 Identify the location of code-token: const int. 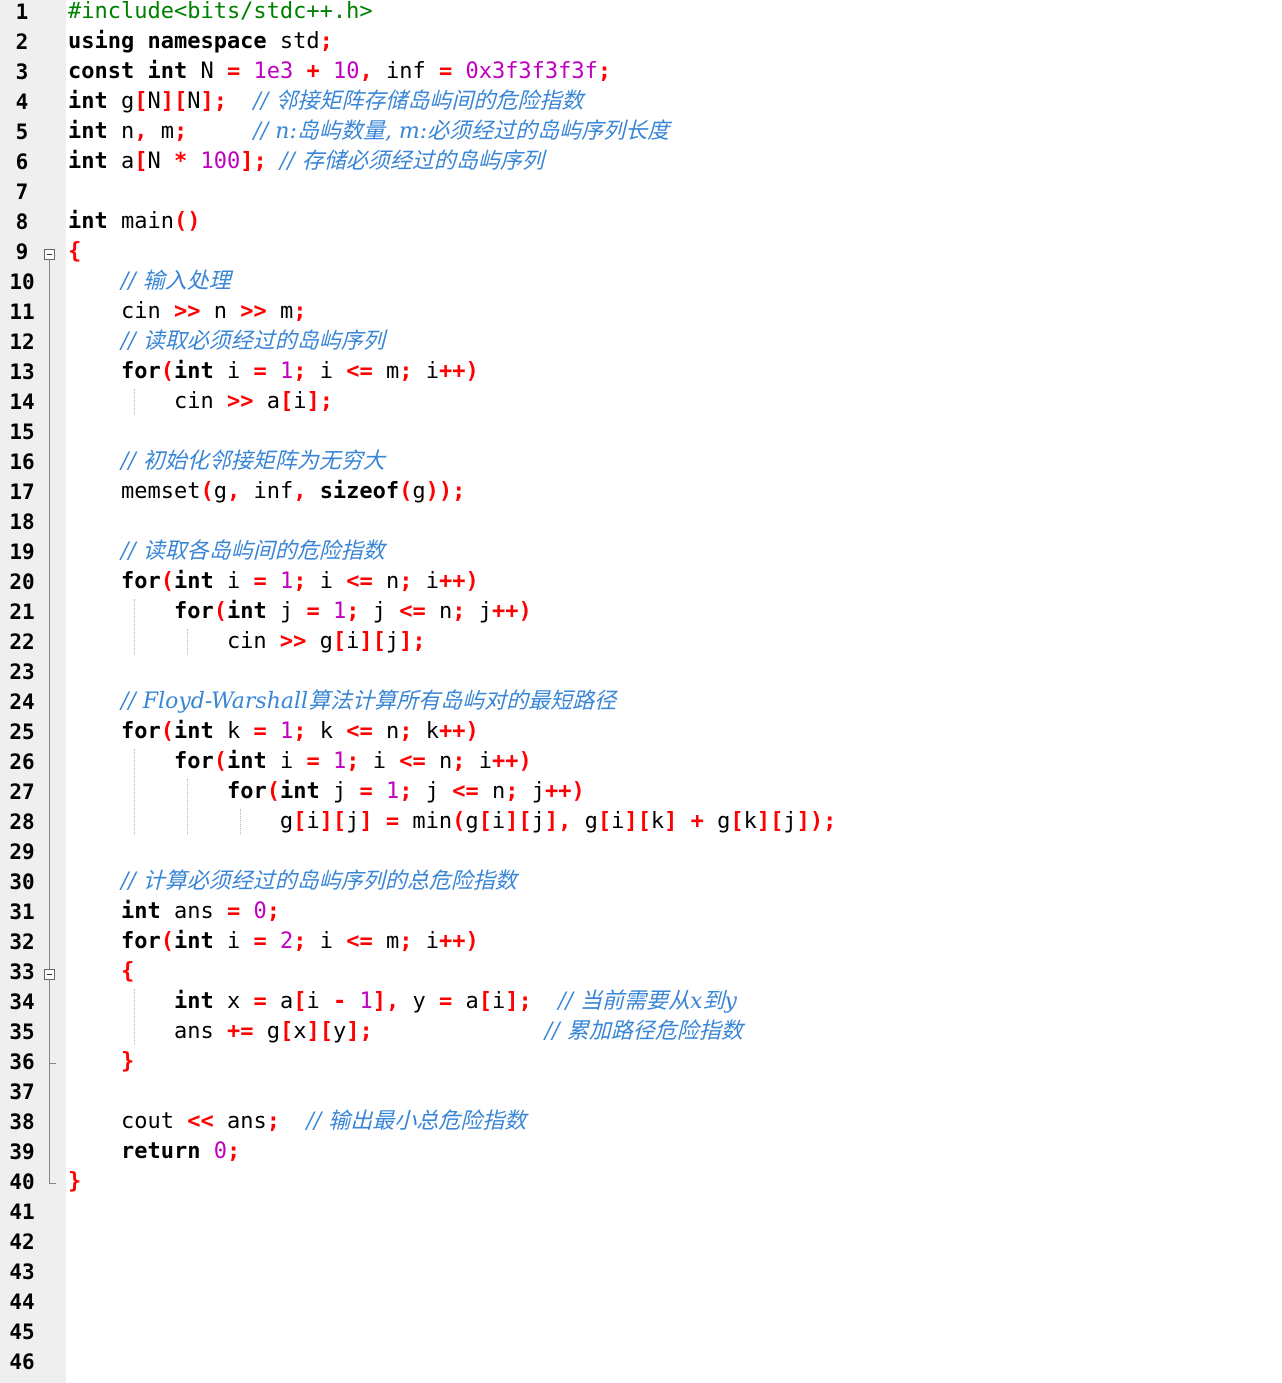
(128, 71).